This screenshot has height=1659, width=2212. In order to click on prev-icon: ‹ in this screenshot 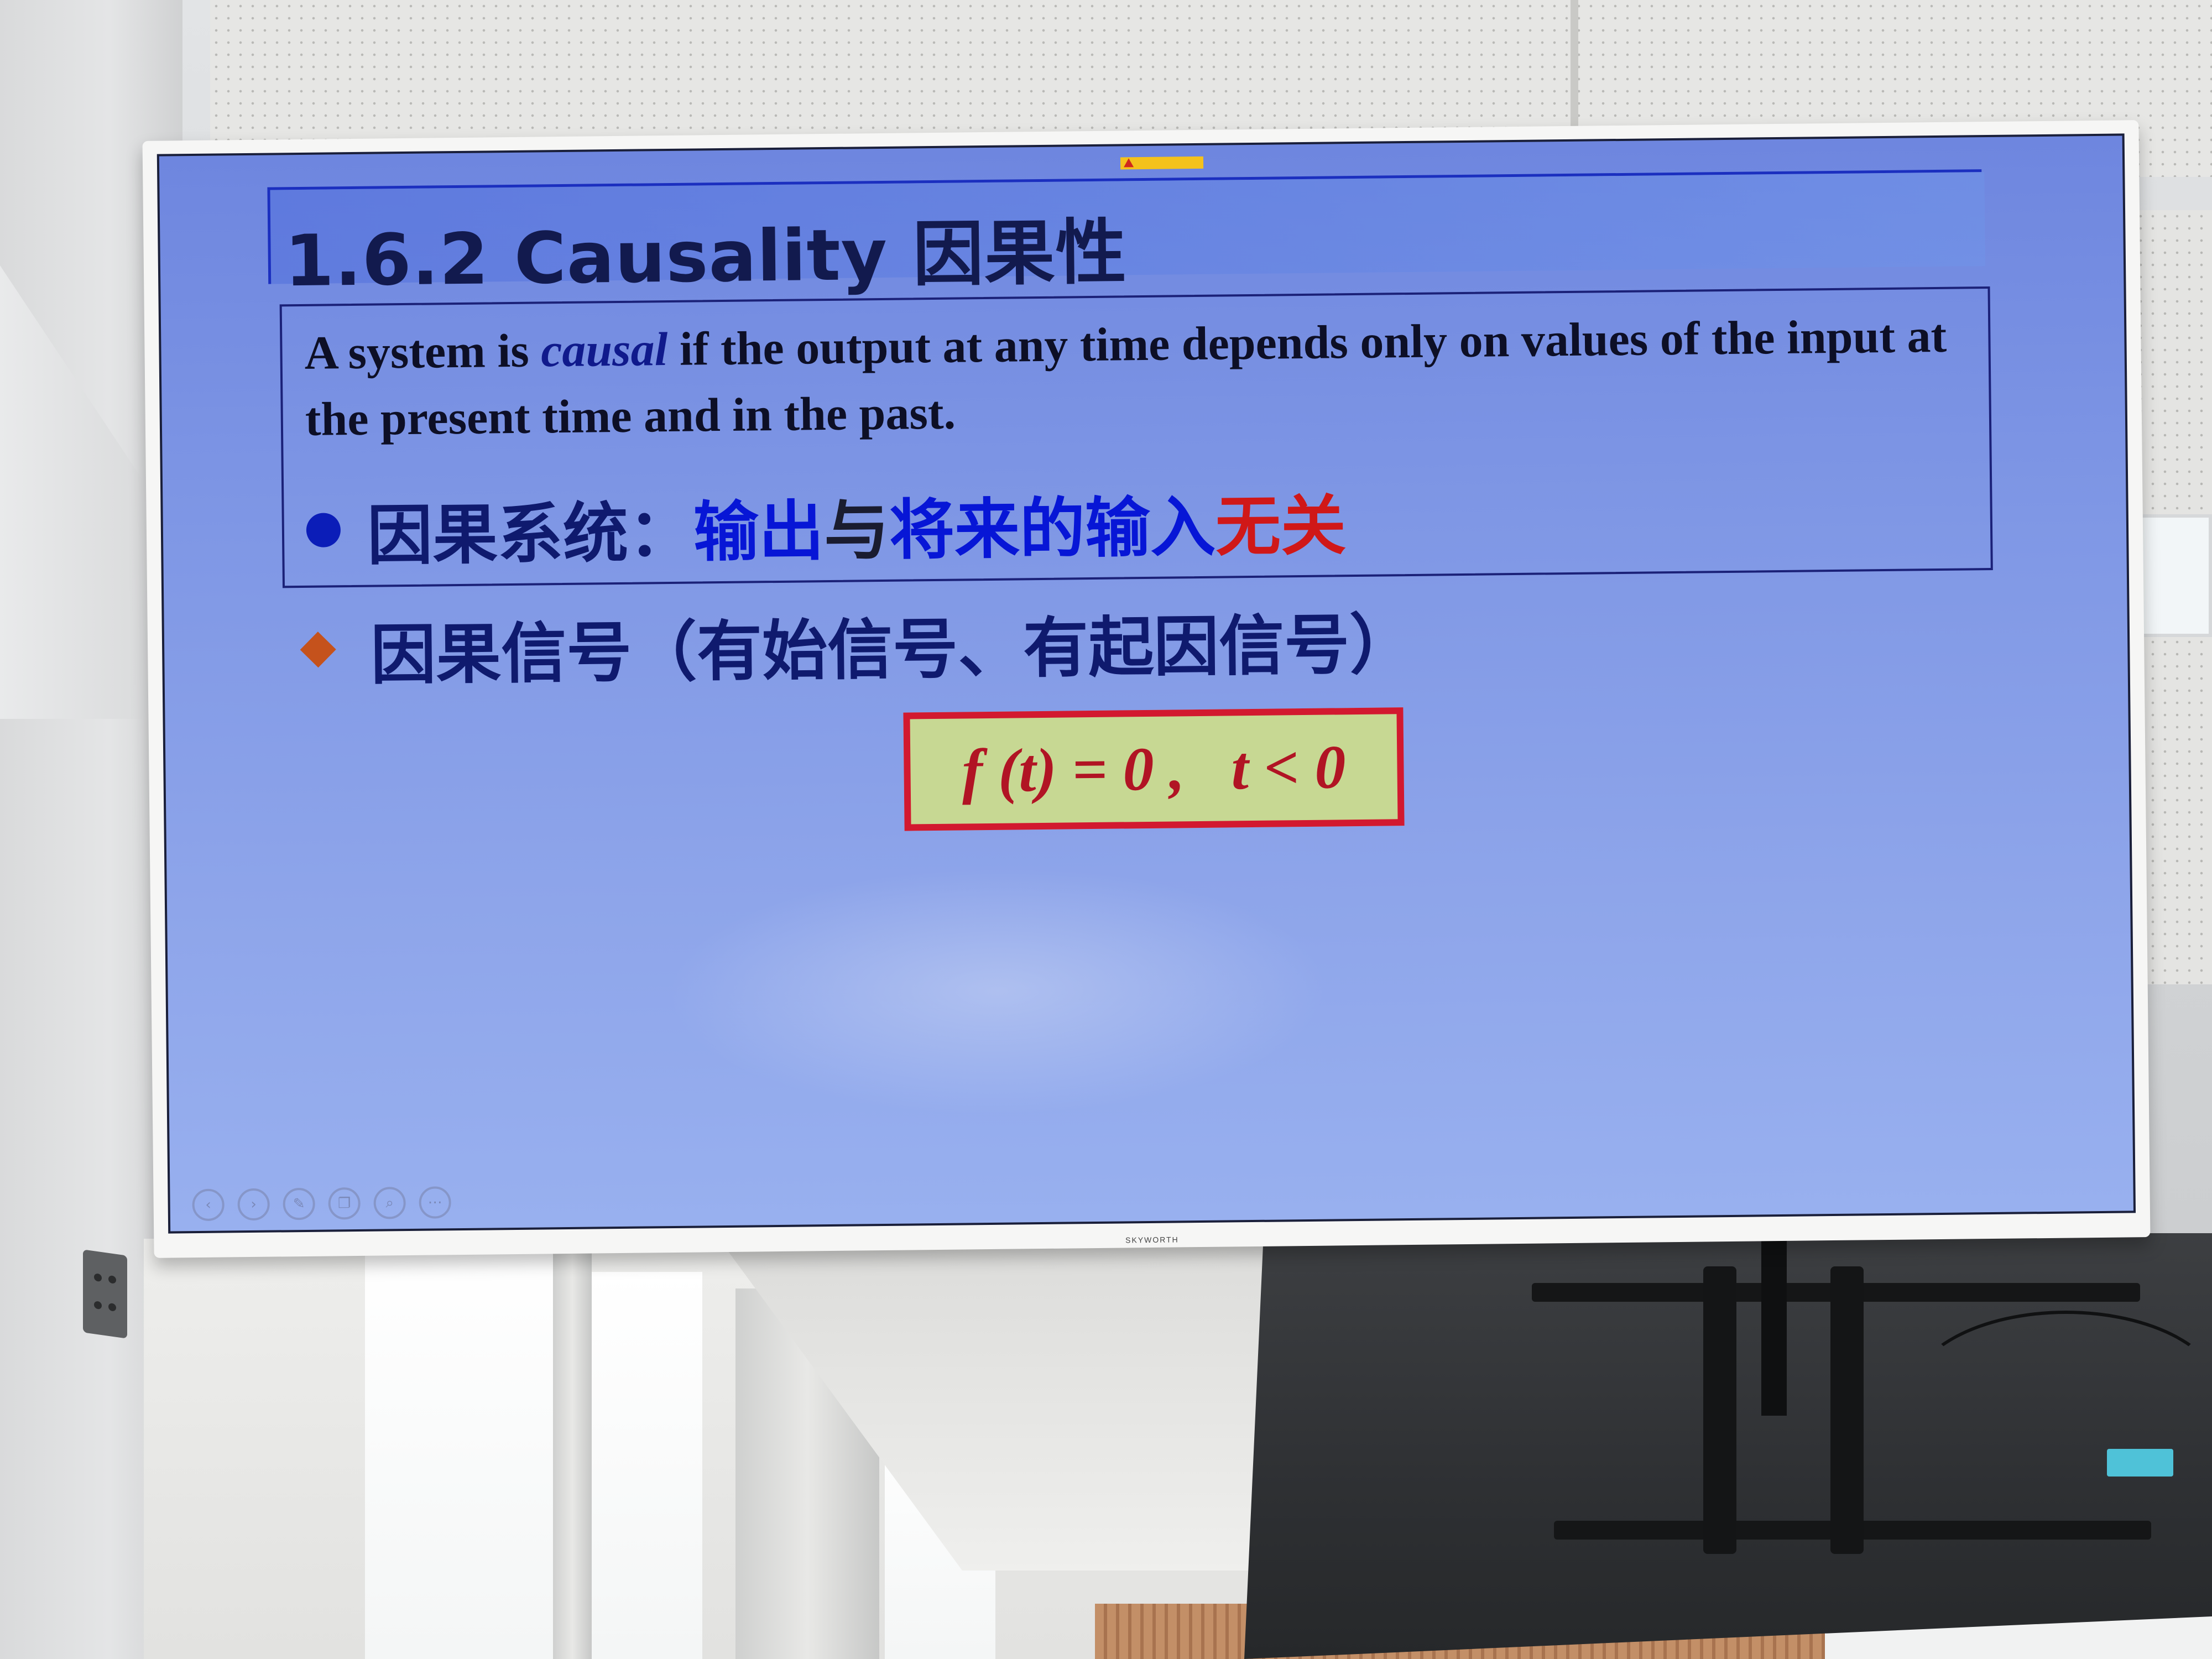, I will do `click(209, 1205)`.